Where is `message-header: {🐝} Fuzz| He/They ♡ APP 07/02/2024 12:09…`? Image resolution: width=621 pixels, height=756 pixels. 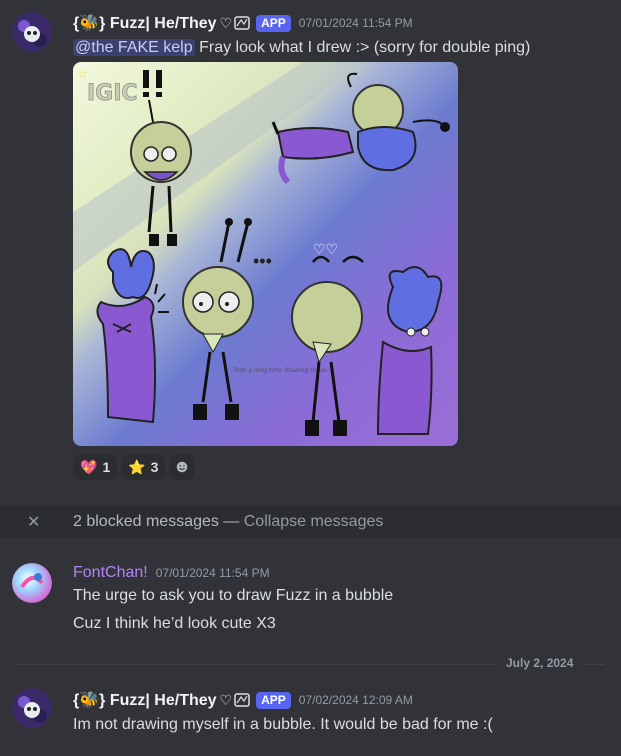
message-header: {🐝} Fuzz| He/They ♡ APP 07/02/2024 12:09… is located at coordinates (243, 700).